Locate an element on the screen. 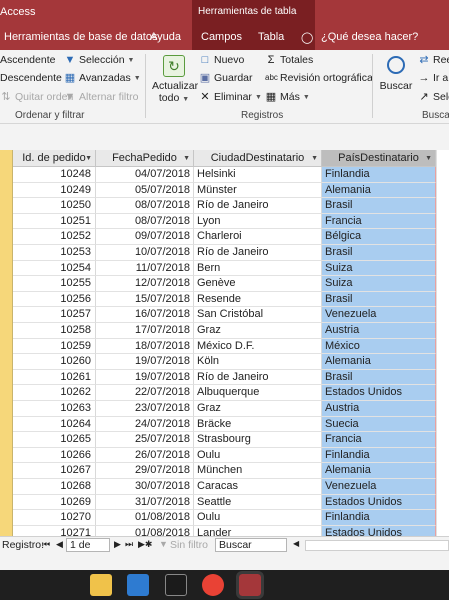 This screenshot has width=449, height=600. cell-order-date: 23/07/2018 is located at coordinates (145, 409).